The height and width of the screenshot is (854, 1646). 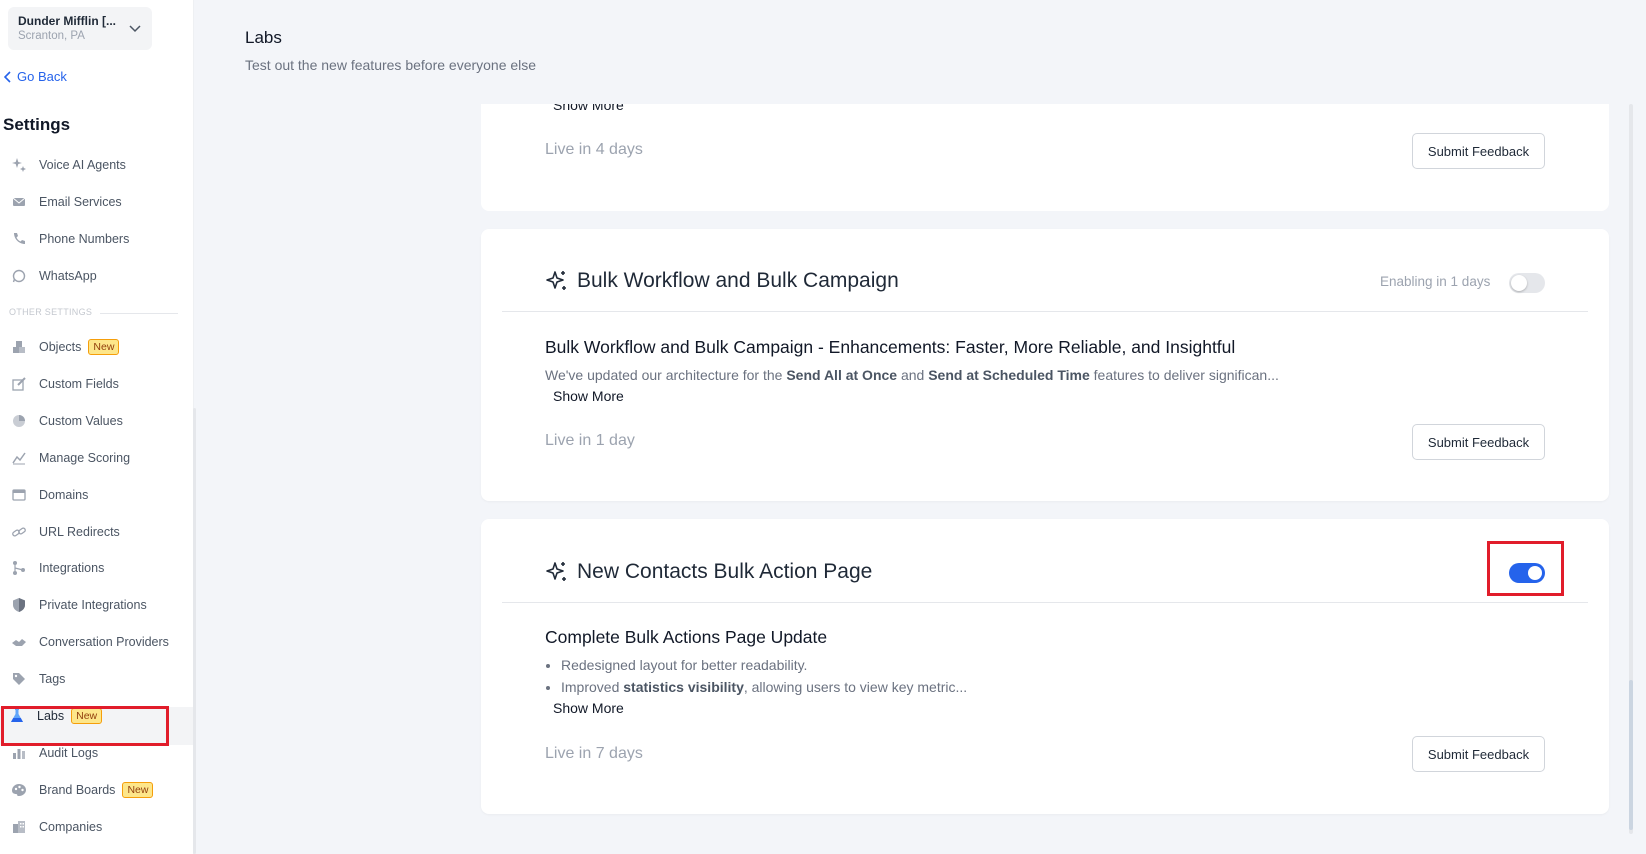 What do you see at coordinates (37, 679) in the screenshot?
I see `sidebar-item-tags: Tags` at bounding box center [37, 679].